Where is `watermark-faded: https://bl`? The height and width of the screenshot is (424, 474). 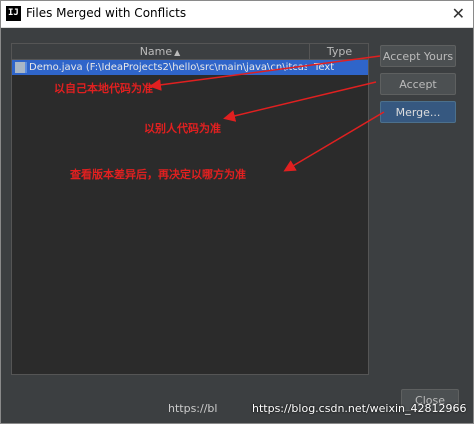 watermark-faded: https://bl is located at coordinates (193, 408).